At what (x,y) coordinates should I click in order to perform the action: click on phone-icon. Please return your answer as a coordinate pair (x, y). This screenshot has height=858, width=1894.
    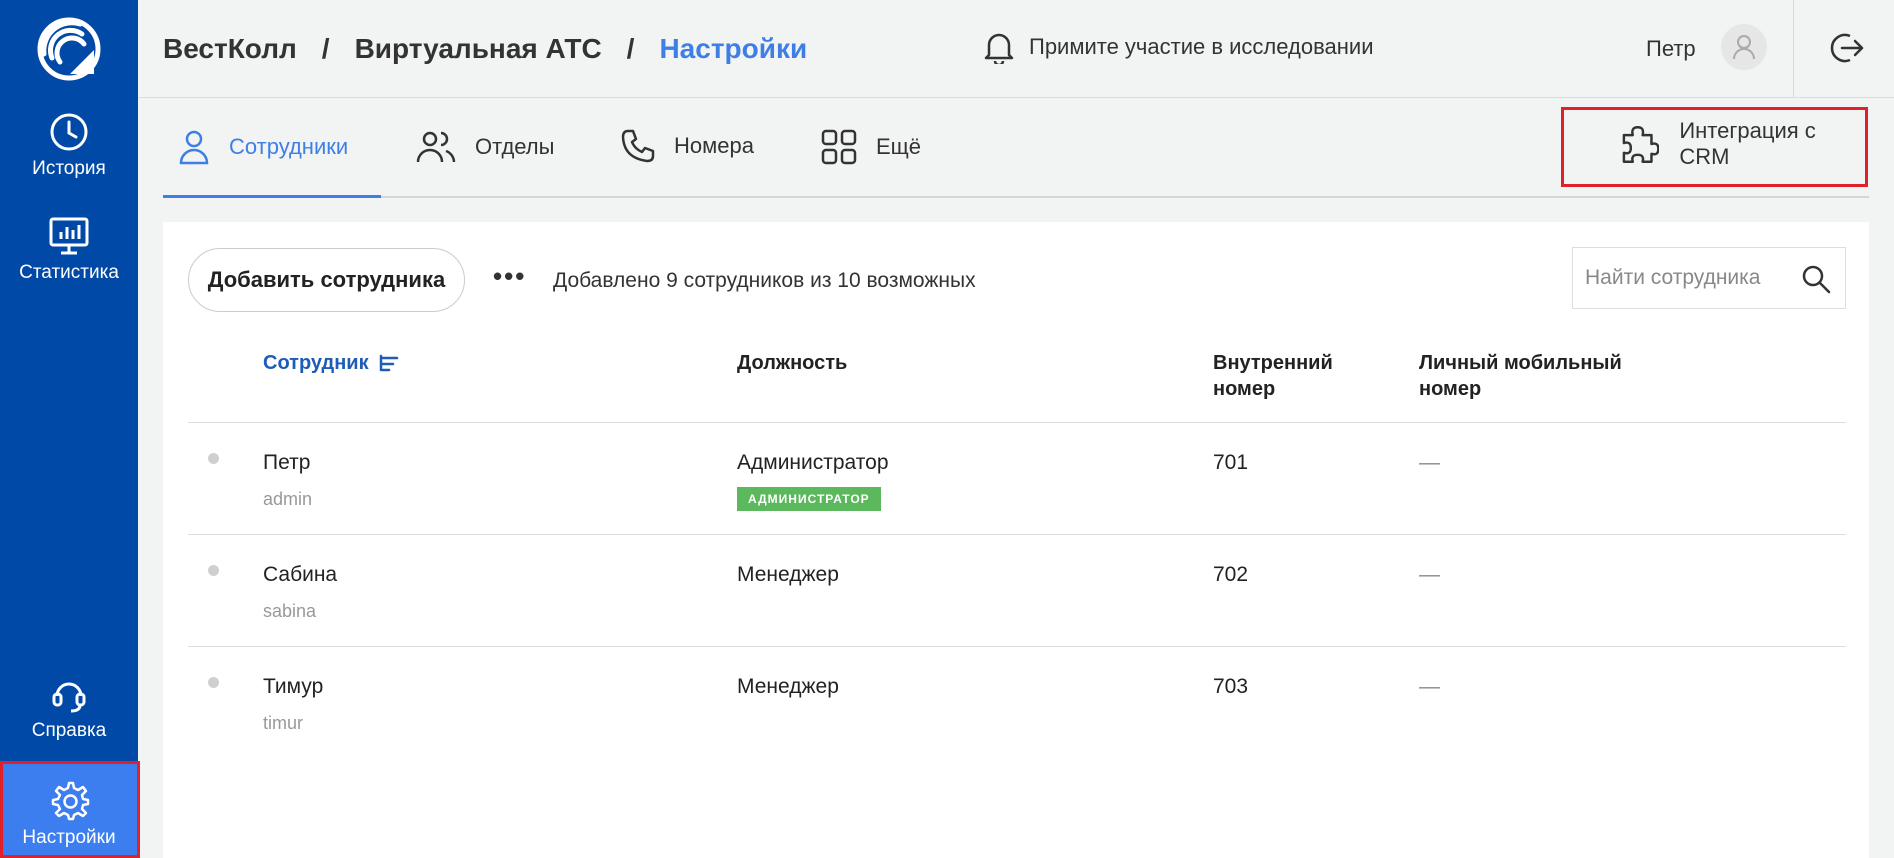
    Looking at the image, I should click on (638, 146).